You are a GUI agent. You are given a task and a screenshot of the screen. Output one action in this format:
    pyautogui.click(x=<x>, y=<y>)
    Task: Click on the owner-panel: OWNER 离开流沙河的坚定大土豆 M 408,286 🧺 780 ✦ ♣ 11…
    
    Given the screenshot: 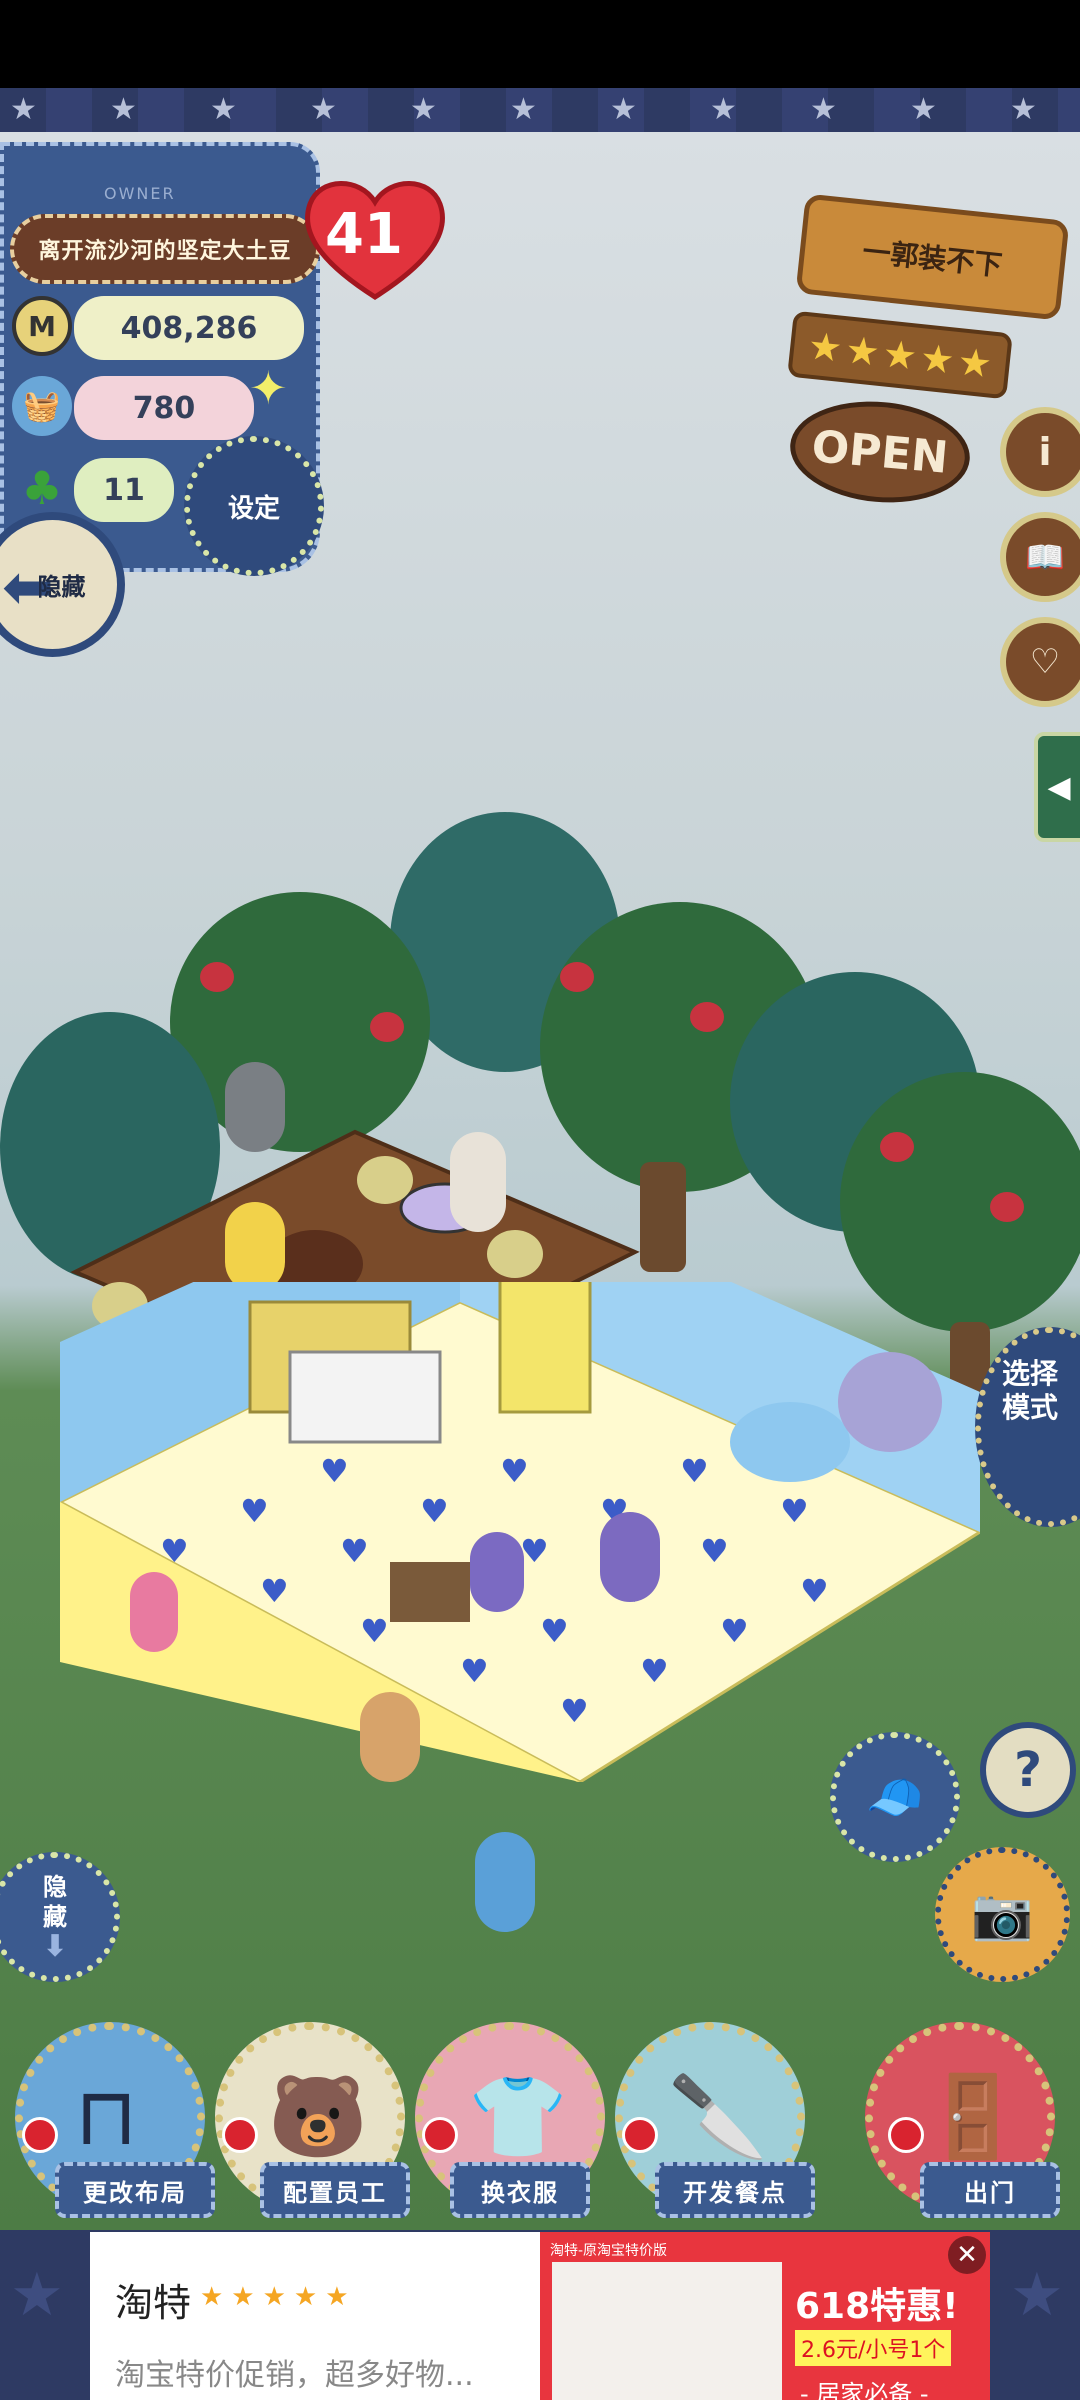 What is the action you would take?
    pyautogui.click(x=162, y=359)
    